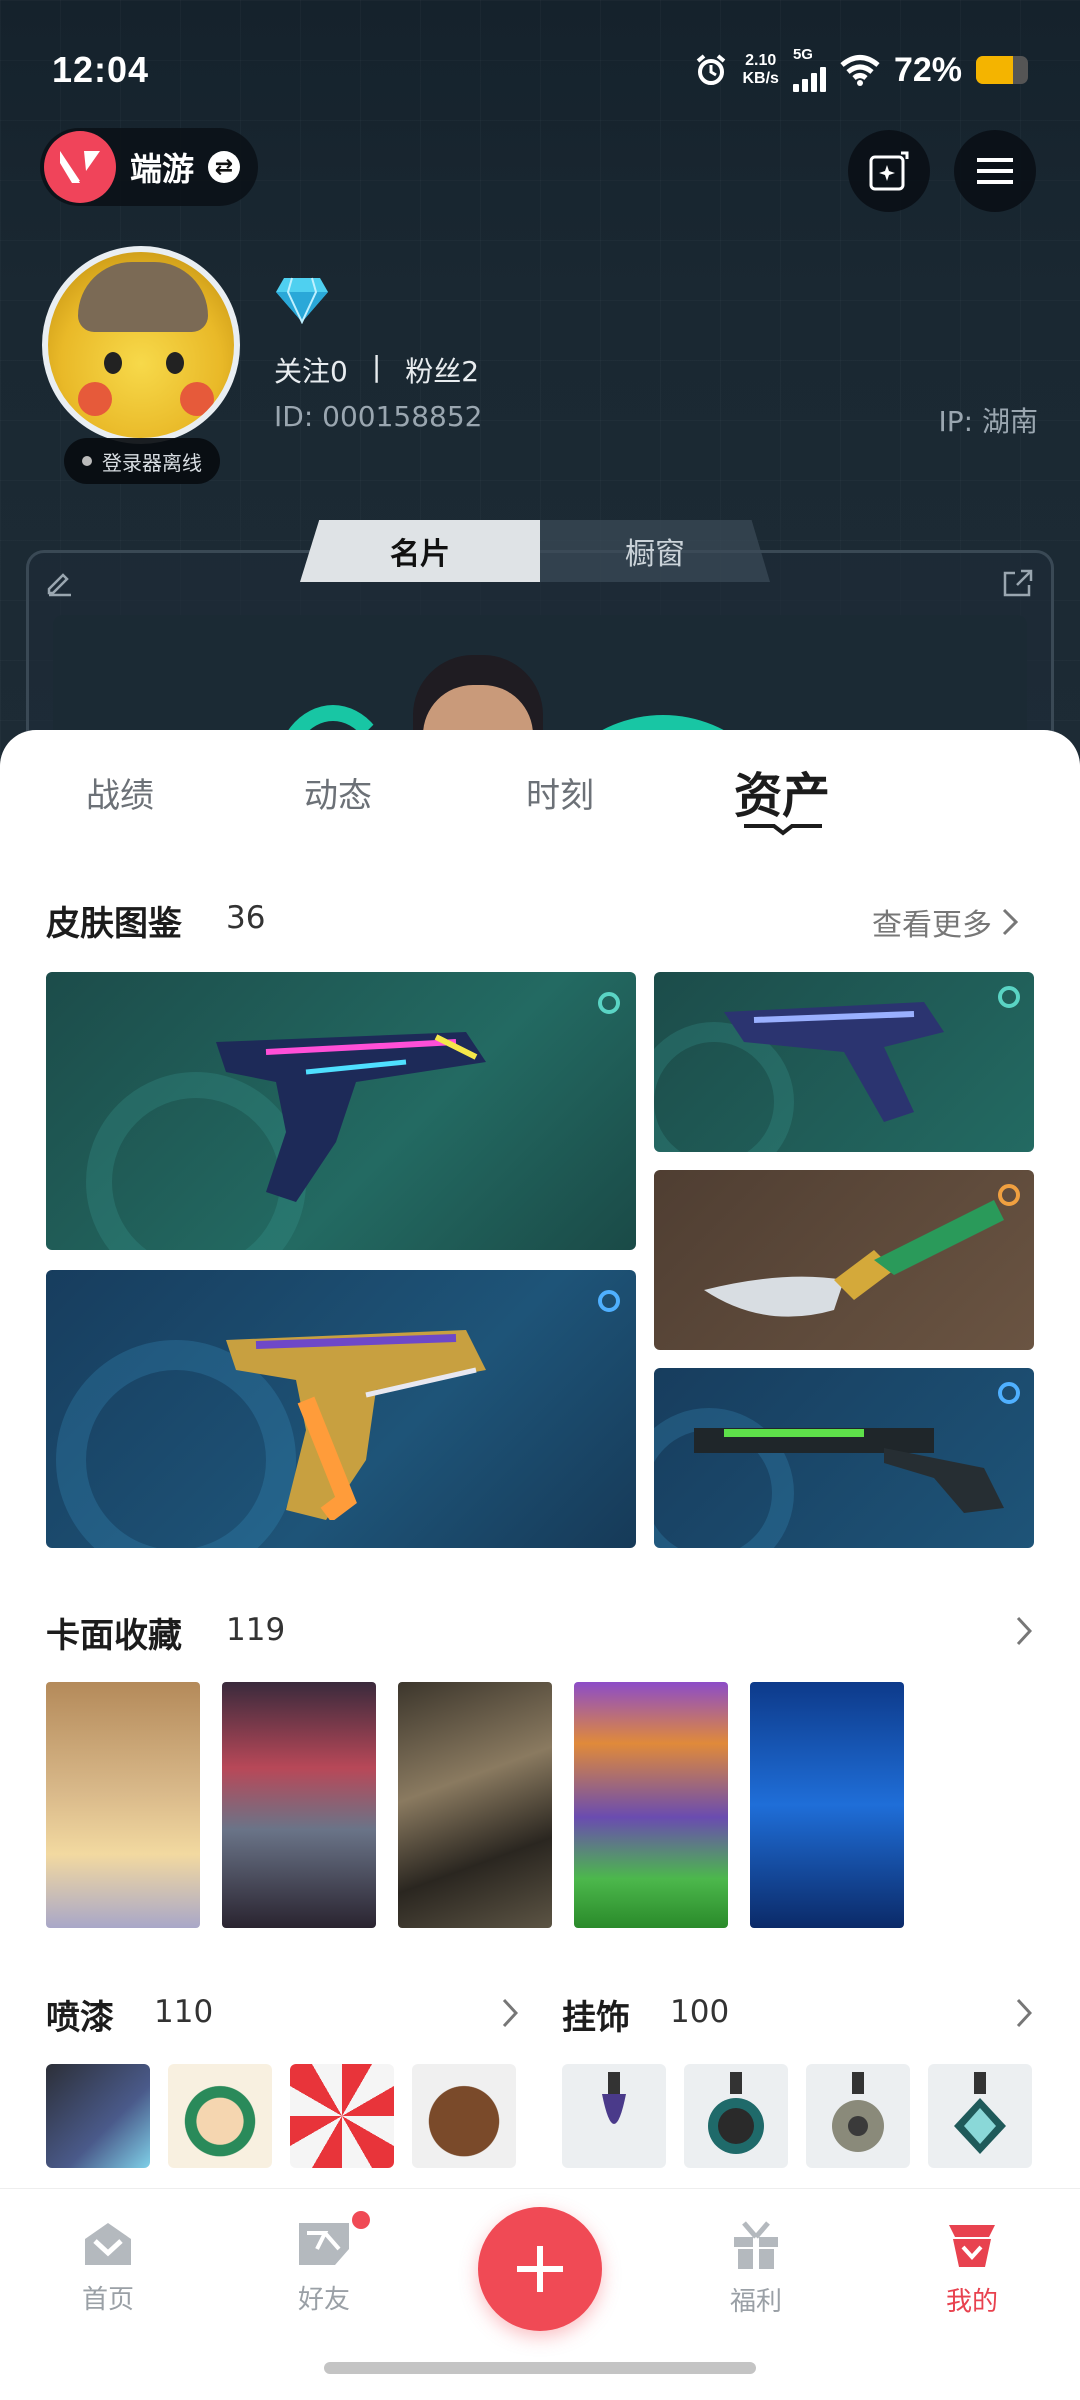 This screenshot has width=1080, height=2400. Describe the element at coordinates (108, 2267) in the screenshot. I see `nav-home: 首页` at that location.